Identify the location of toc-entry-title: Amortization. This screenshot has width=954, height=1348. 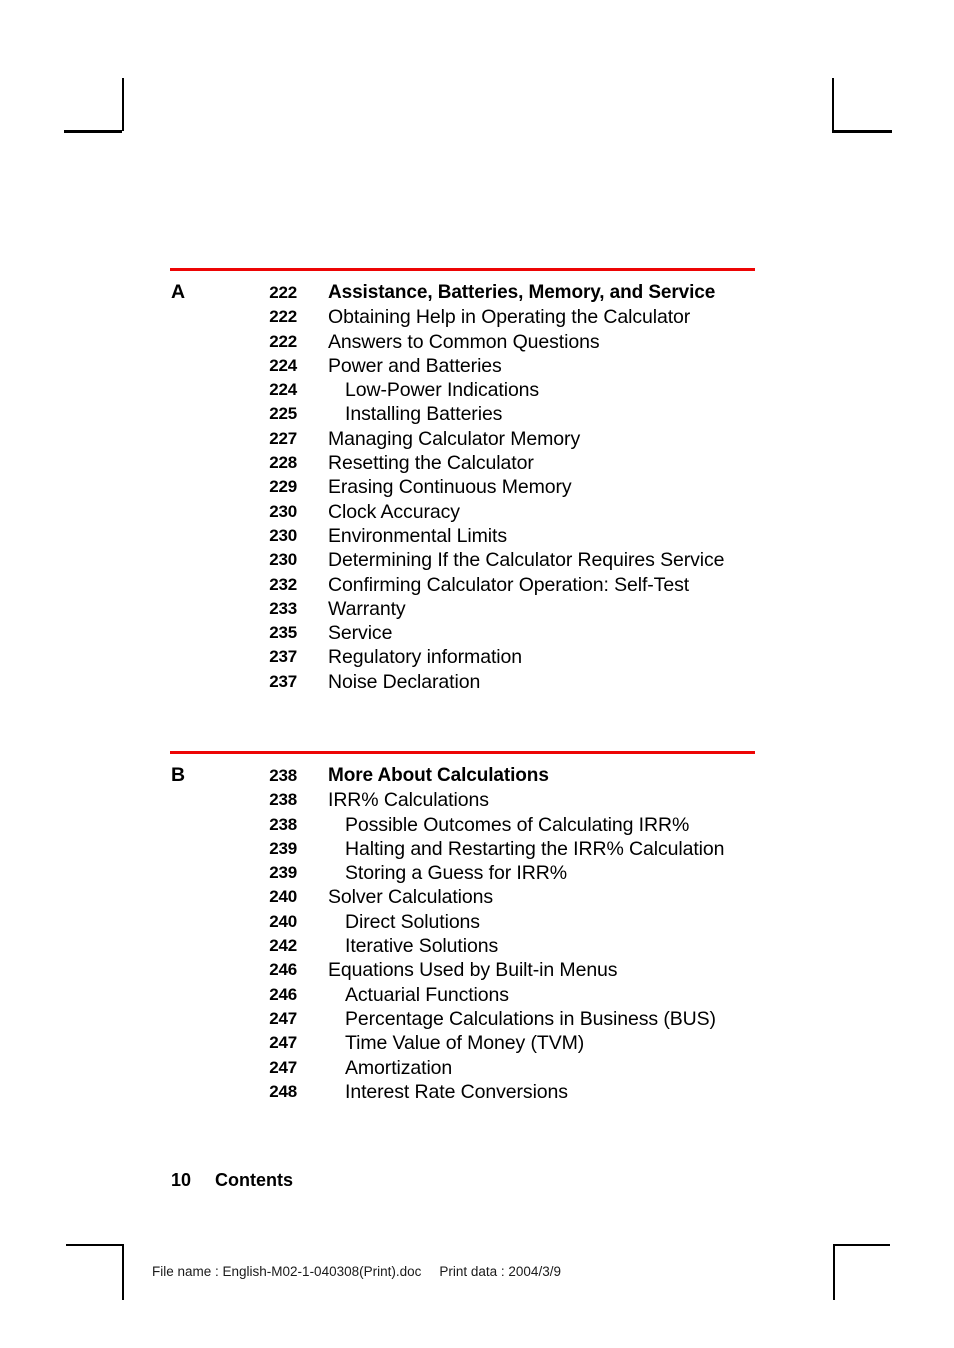
(399, 1067).